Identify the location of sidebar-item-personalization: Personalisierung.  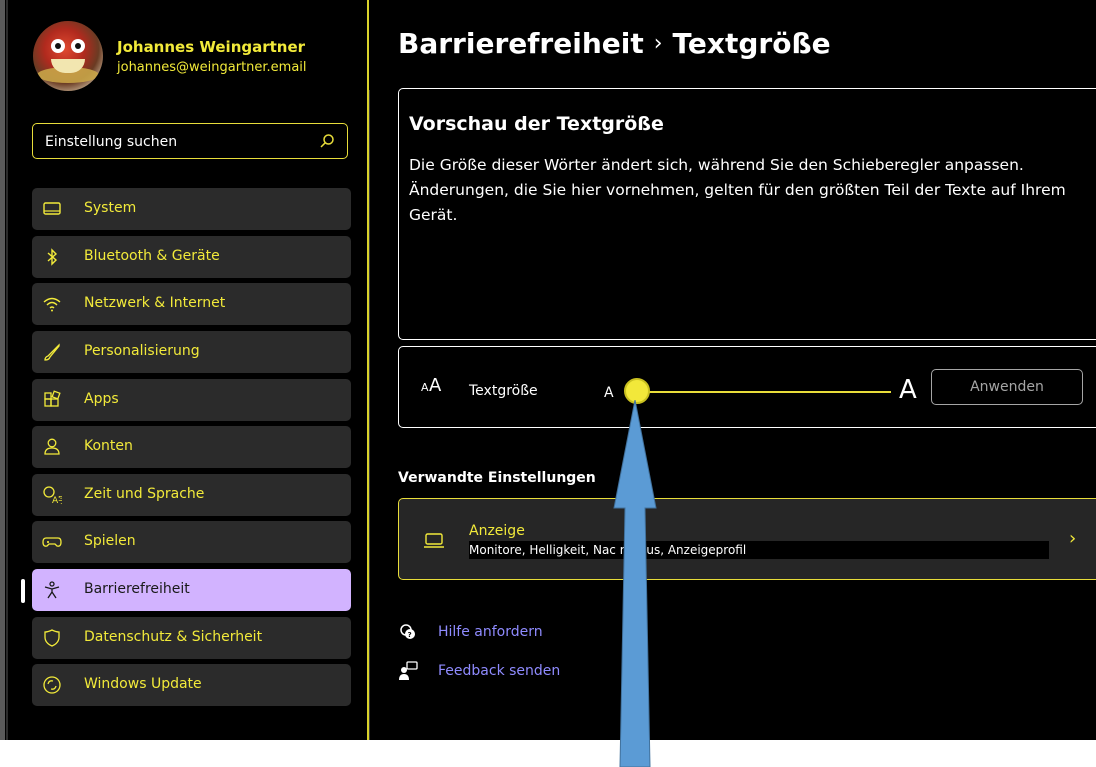
(191, 352).